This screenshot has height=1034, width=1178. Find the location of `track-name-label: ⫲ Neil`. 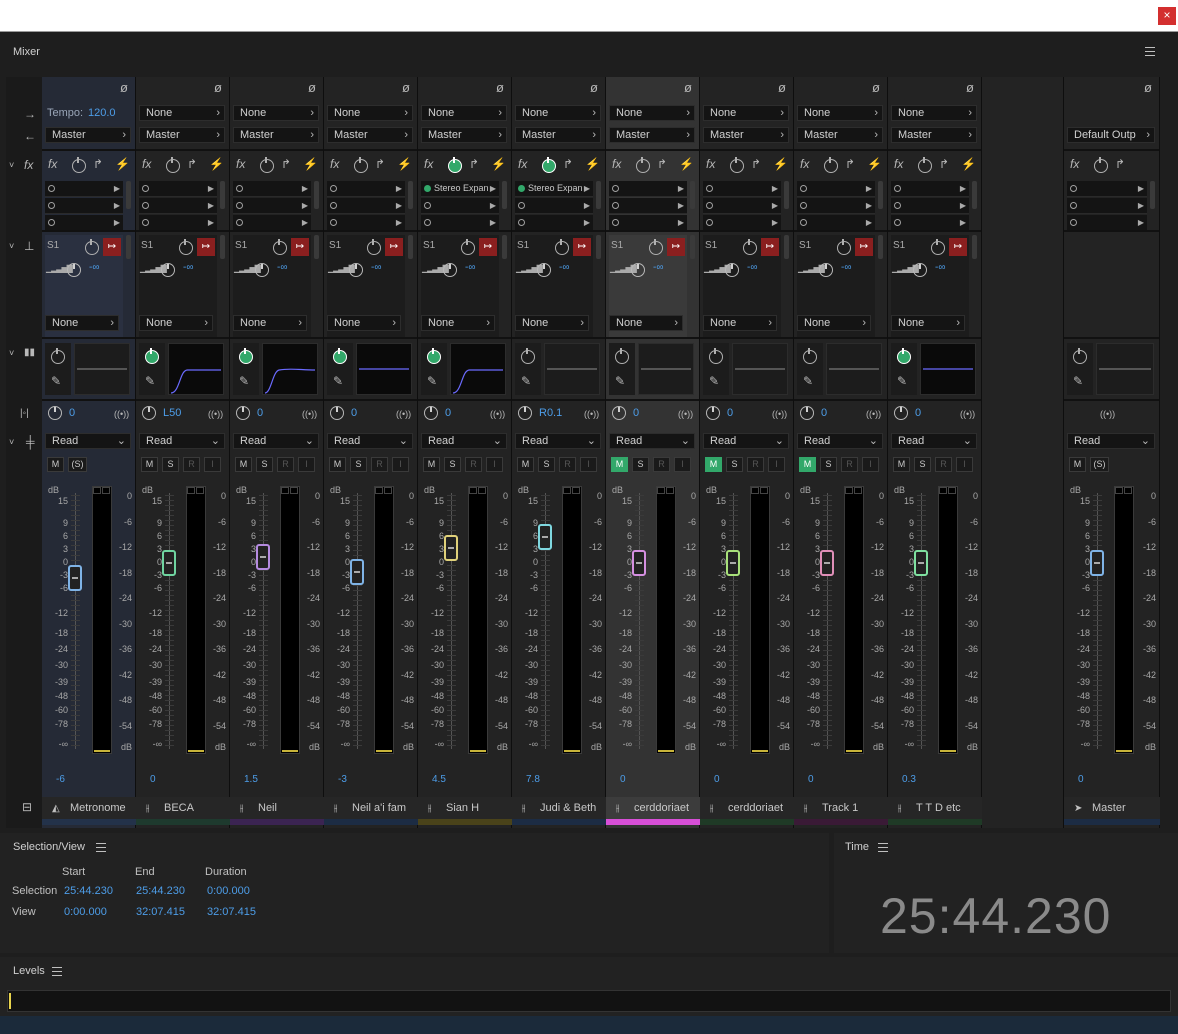

track-name-label: ⫲ Neil is located at coordinates (277, 808).